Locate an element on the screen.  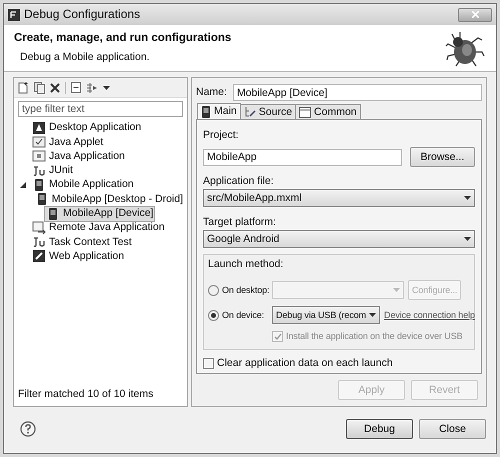
web-icon is located at coordinates (39, 256).